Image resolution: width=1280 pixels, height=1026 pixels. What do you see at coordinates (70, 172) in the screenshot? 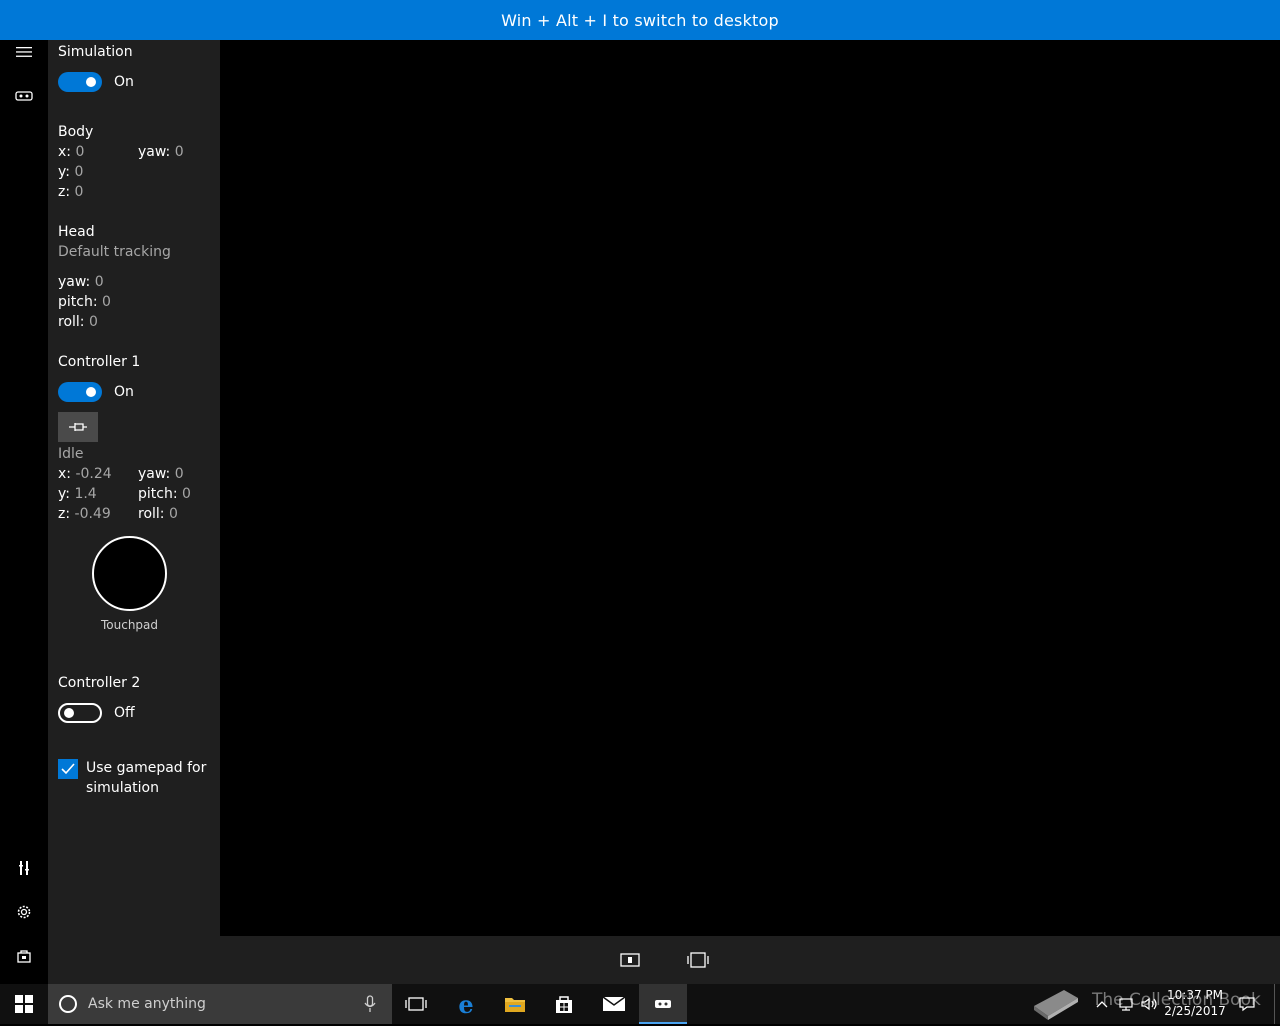
I see `body-y: y: 0` at bounding box center [70, 172].